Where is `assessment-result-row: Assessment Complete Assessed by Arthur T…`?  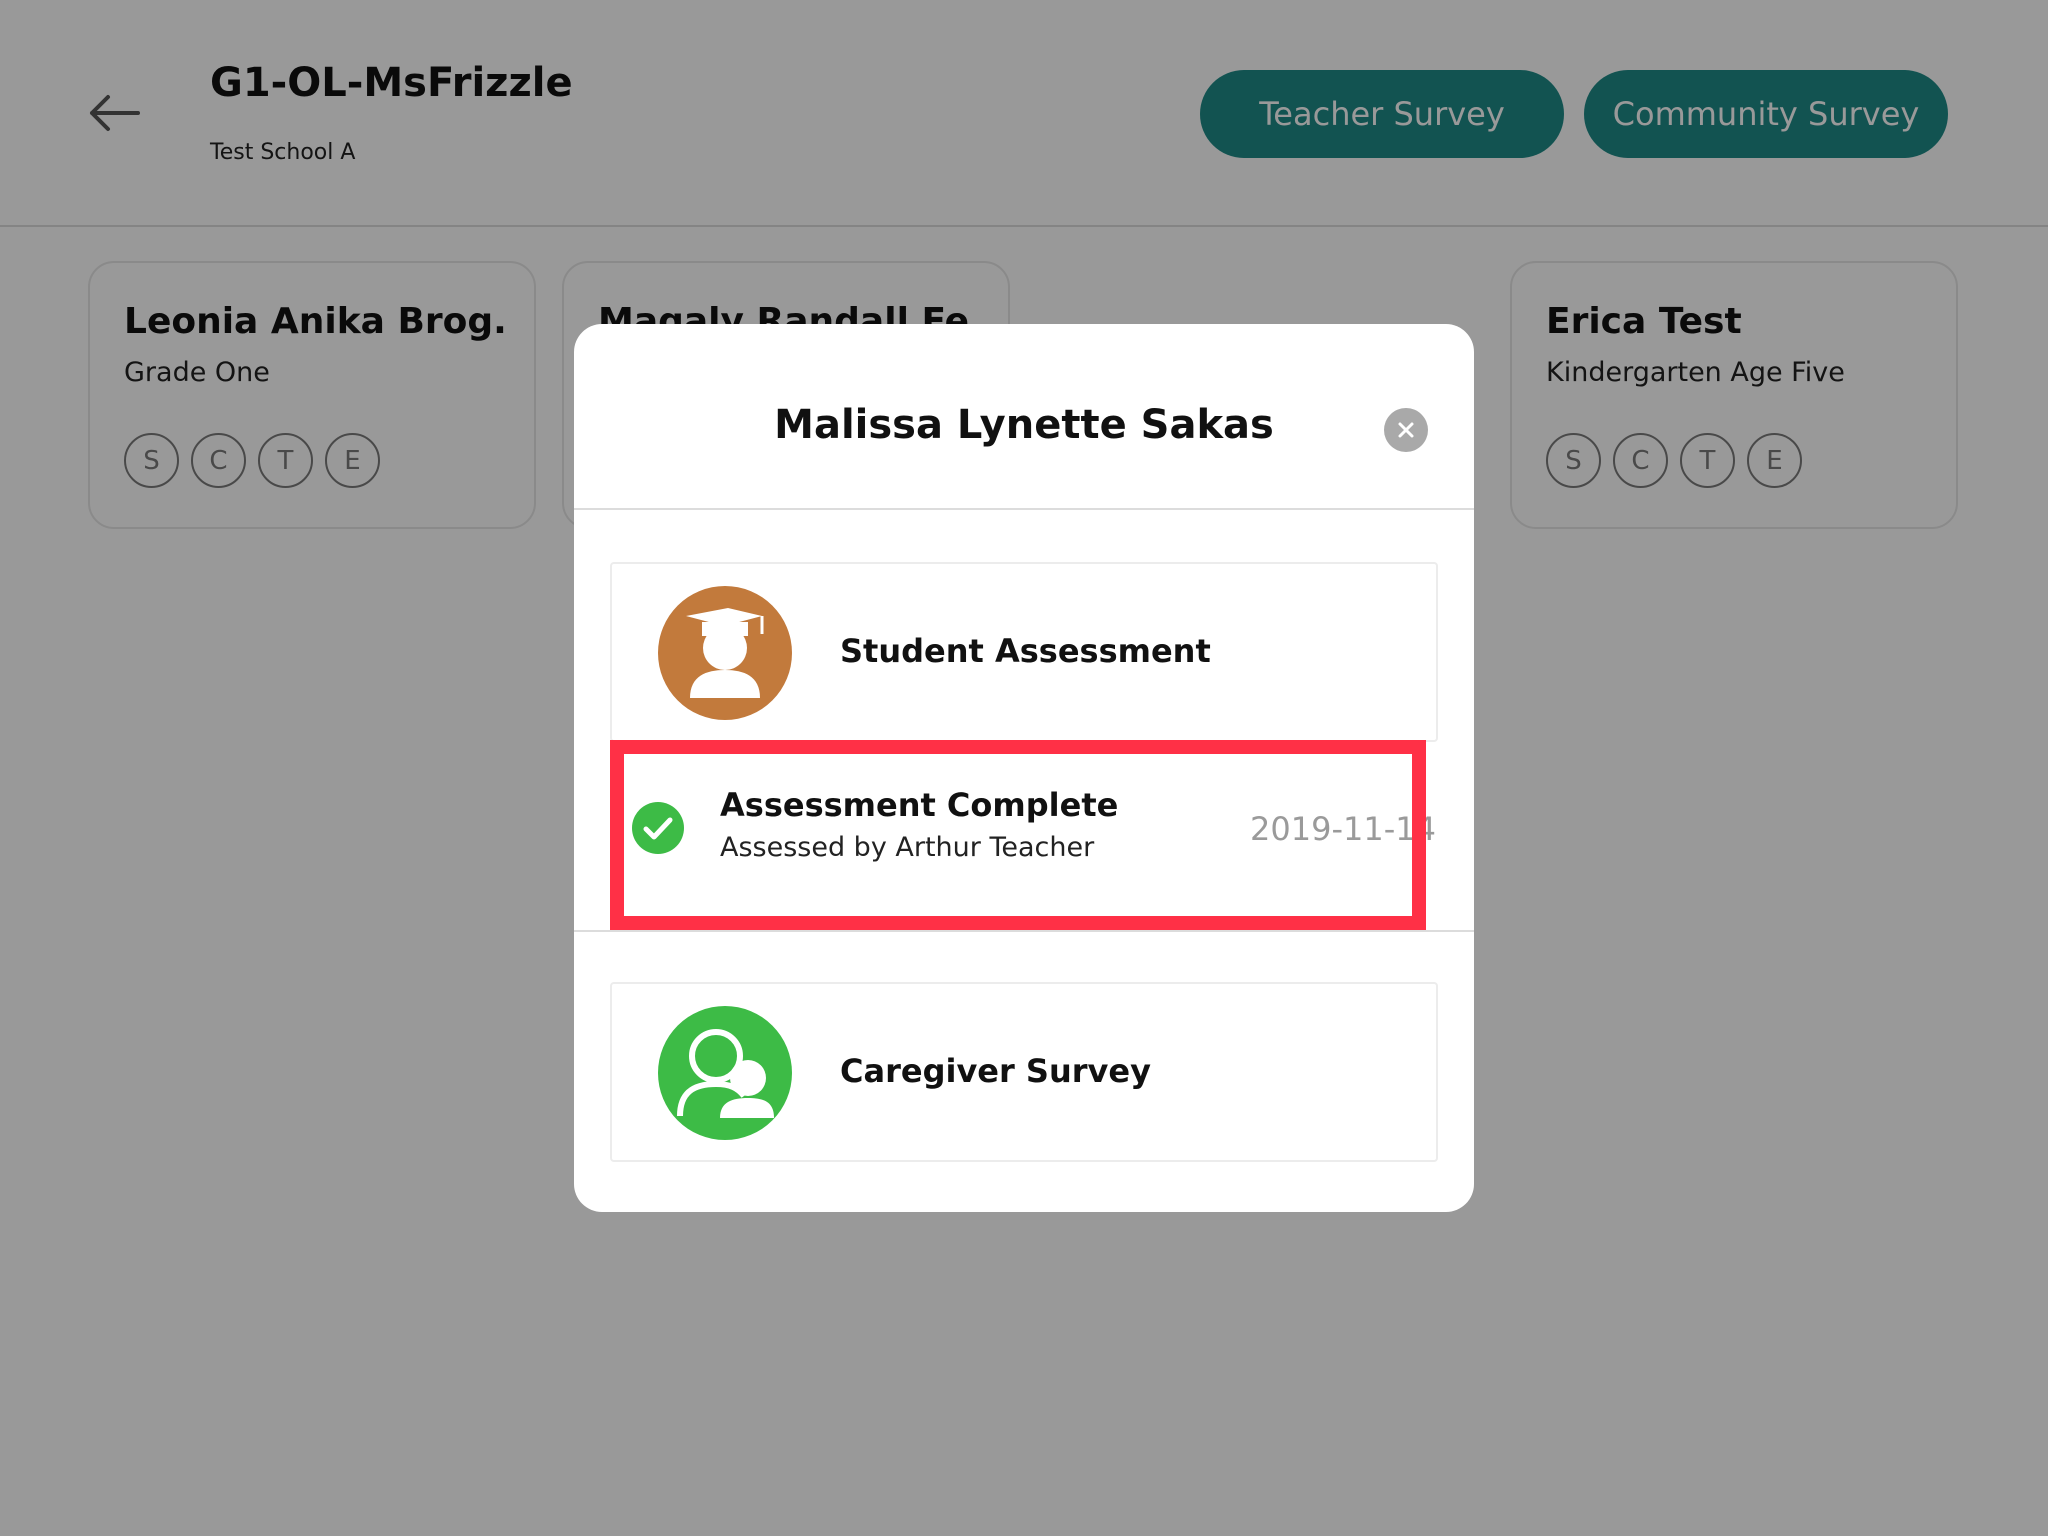 assessment-result-row: Assessment Complete Assessed by Arthur T… is located at coordinates (1024, 828).